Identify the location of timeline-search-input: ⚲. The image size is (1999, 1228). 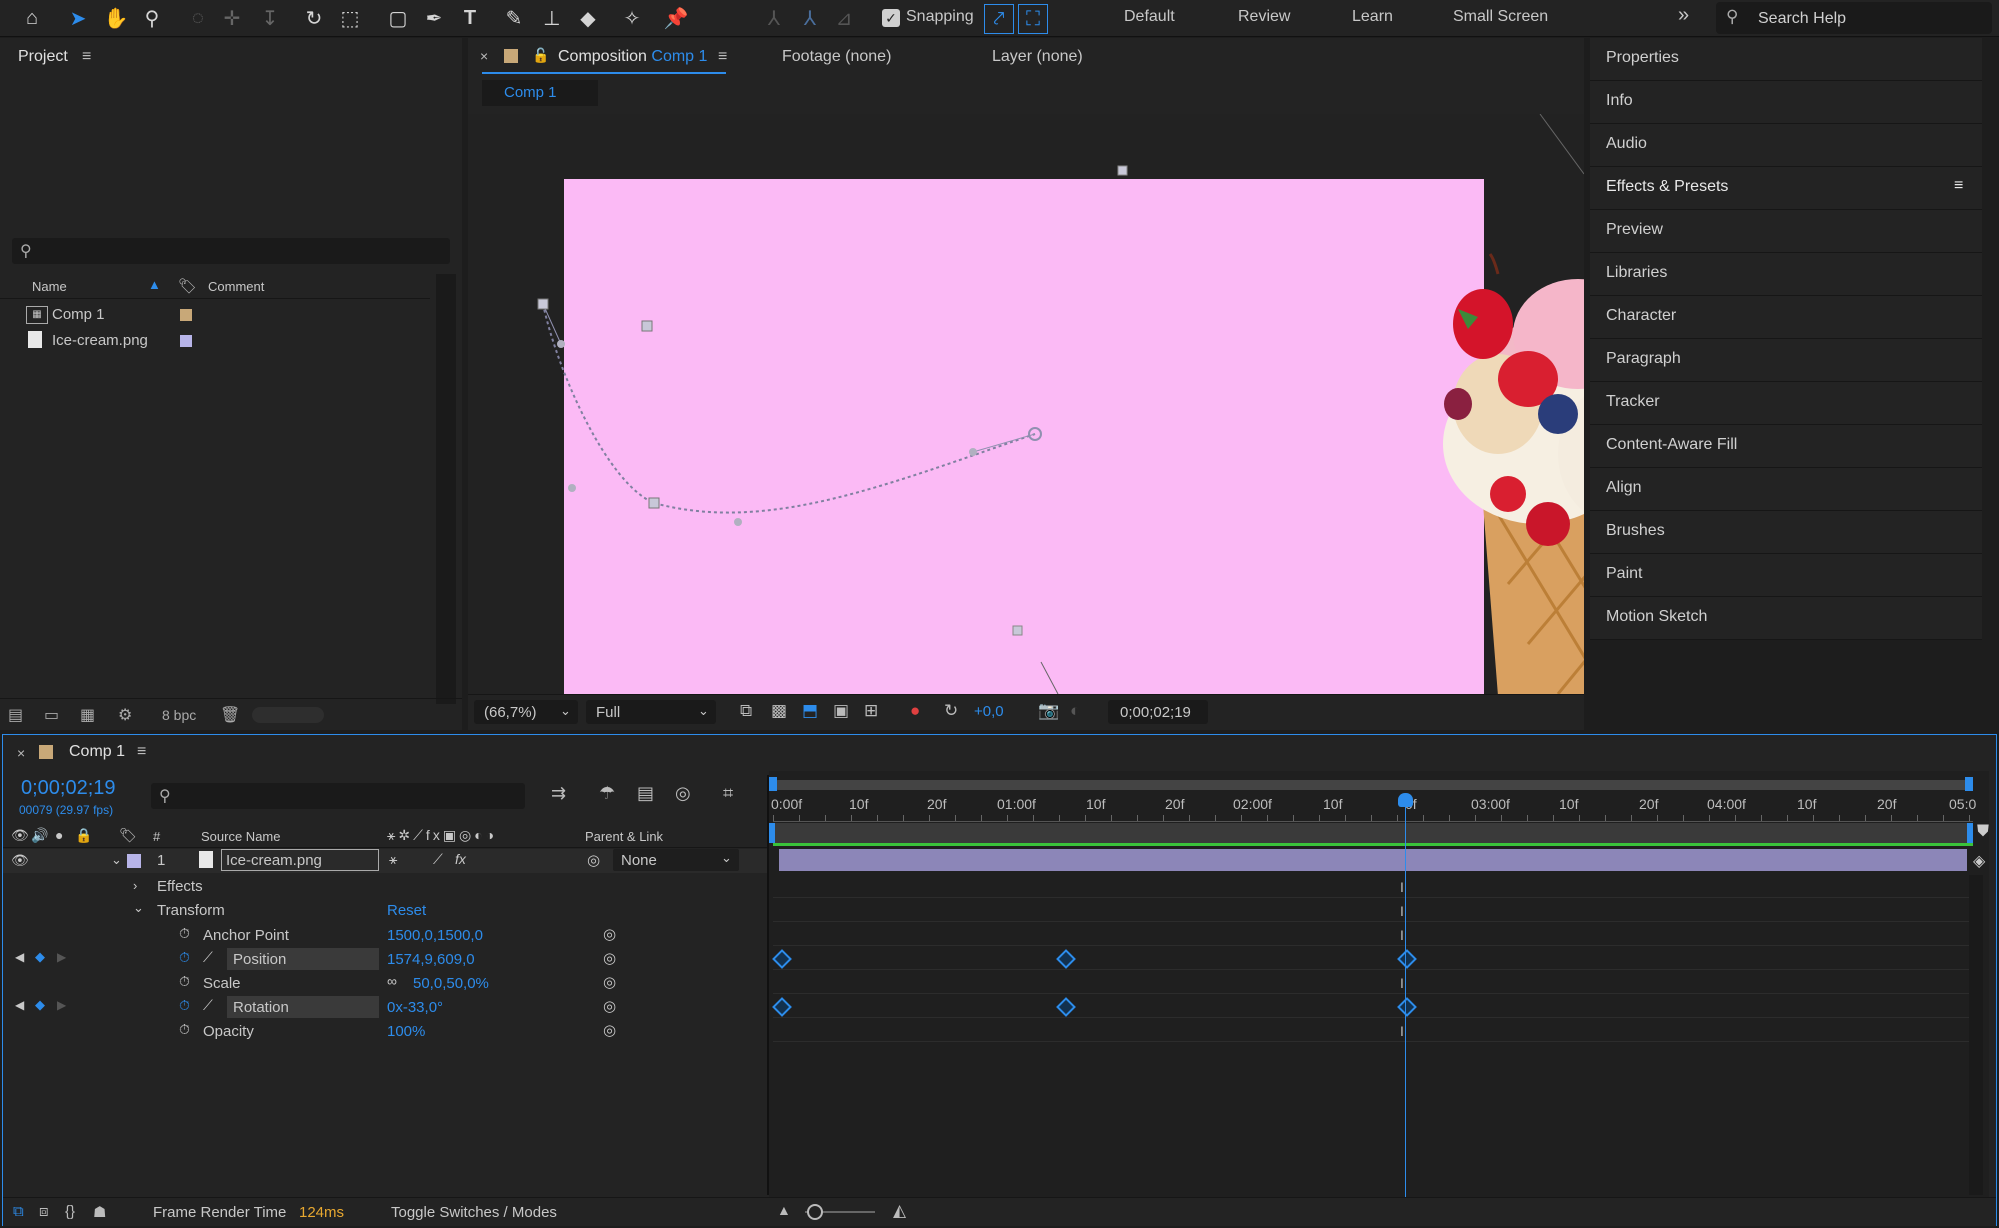
(338, 796).